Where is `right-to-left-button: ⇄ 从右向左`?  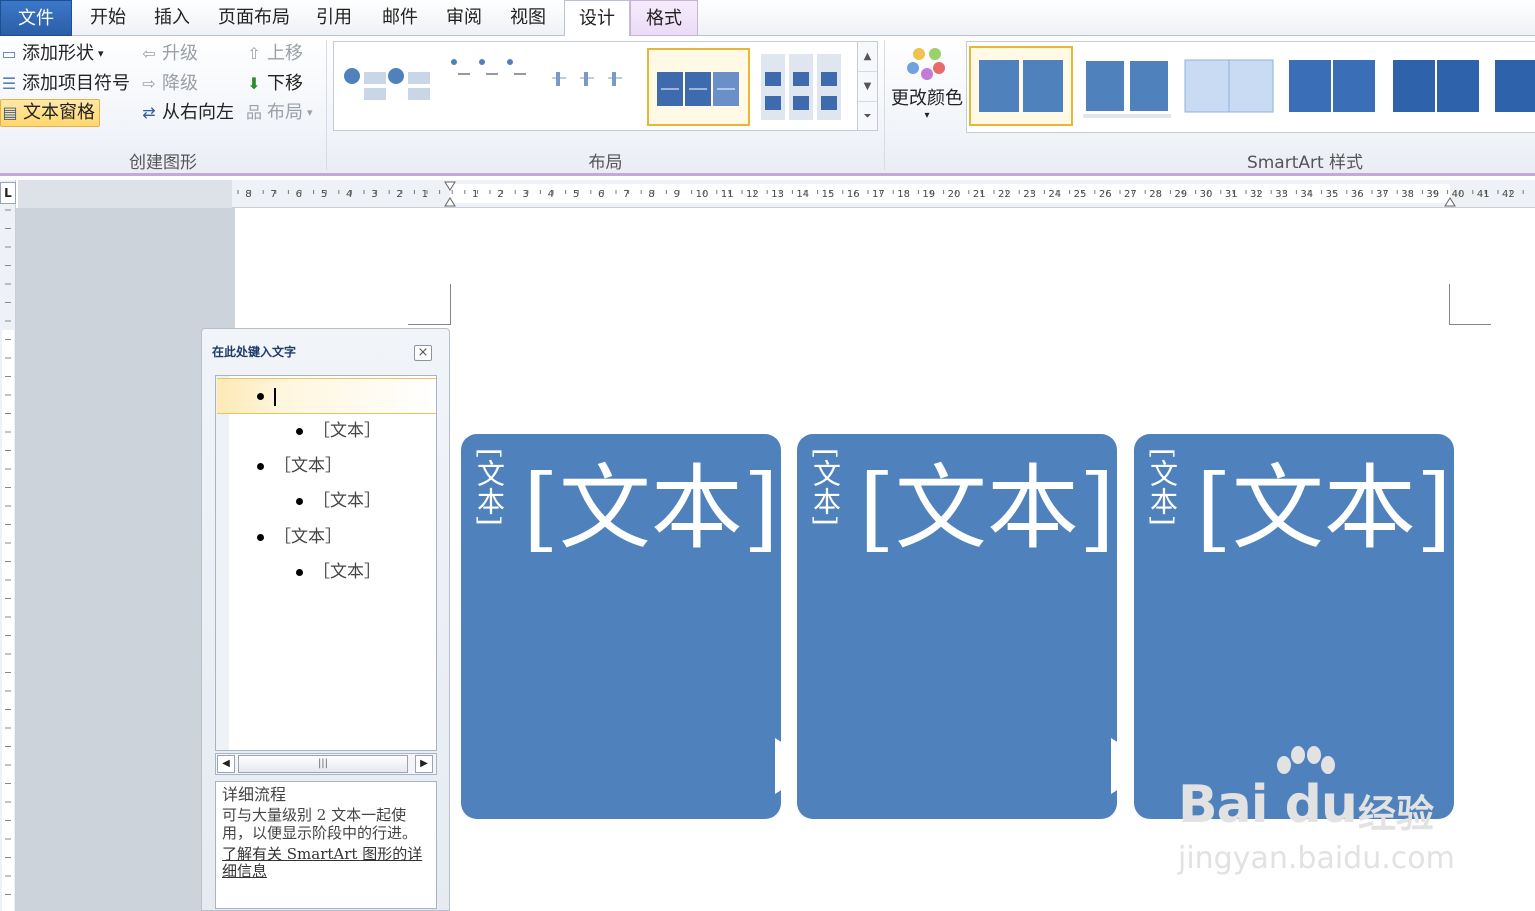
right-to-left-button: ⇄ 从右向左 is located at coordinates (187, 113).